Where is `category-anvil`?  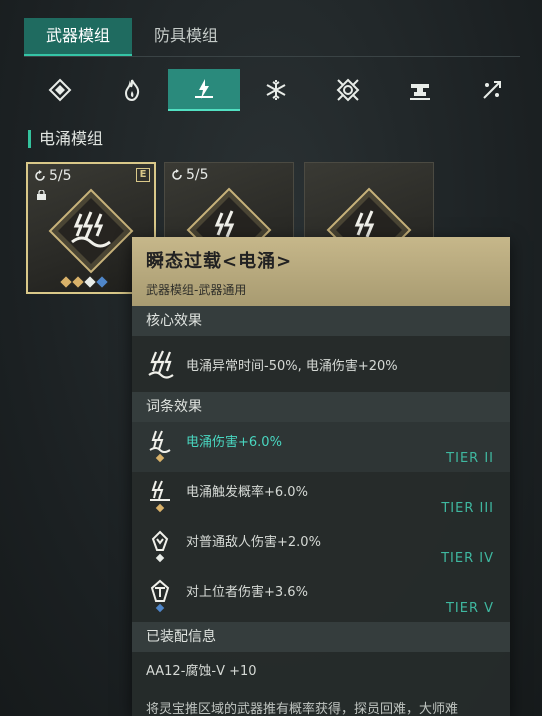 category-anvil is located at coordinates (420, 90).